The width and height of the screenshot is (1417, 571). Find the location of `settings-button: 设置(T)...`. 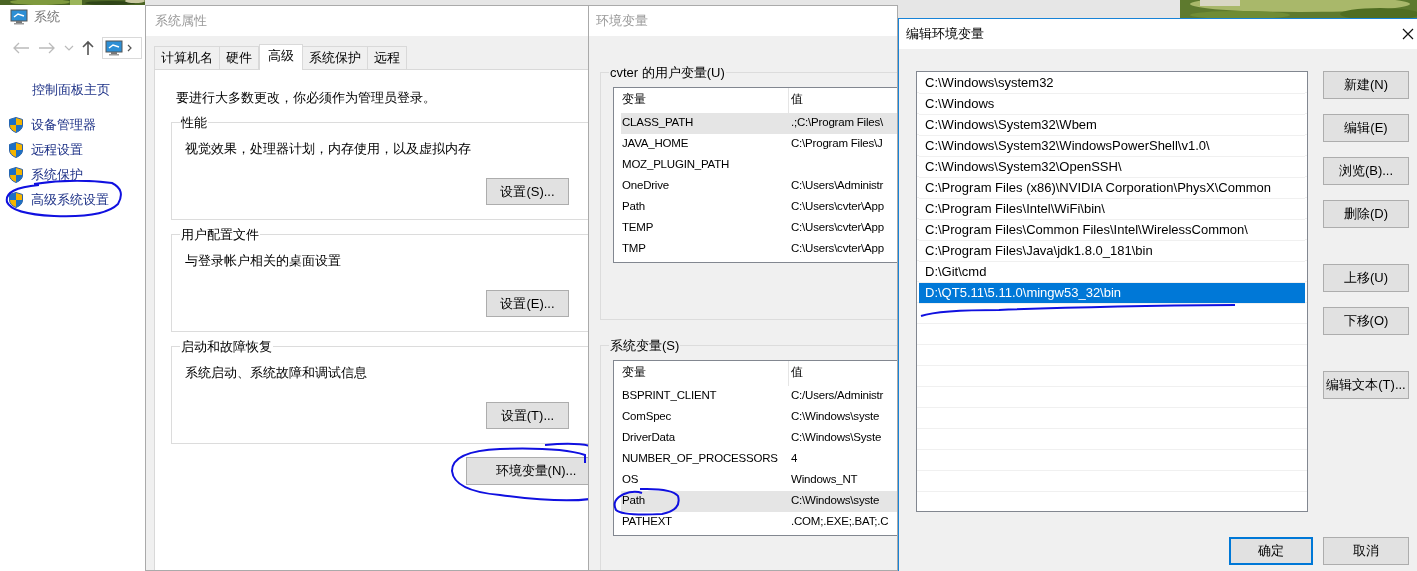

settings-button: 设置(T)... is located at coordinates (527, 415).